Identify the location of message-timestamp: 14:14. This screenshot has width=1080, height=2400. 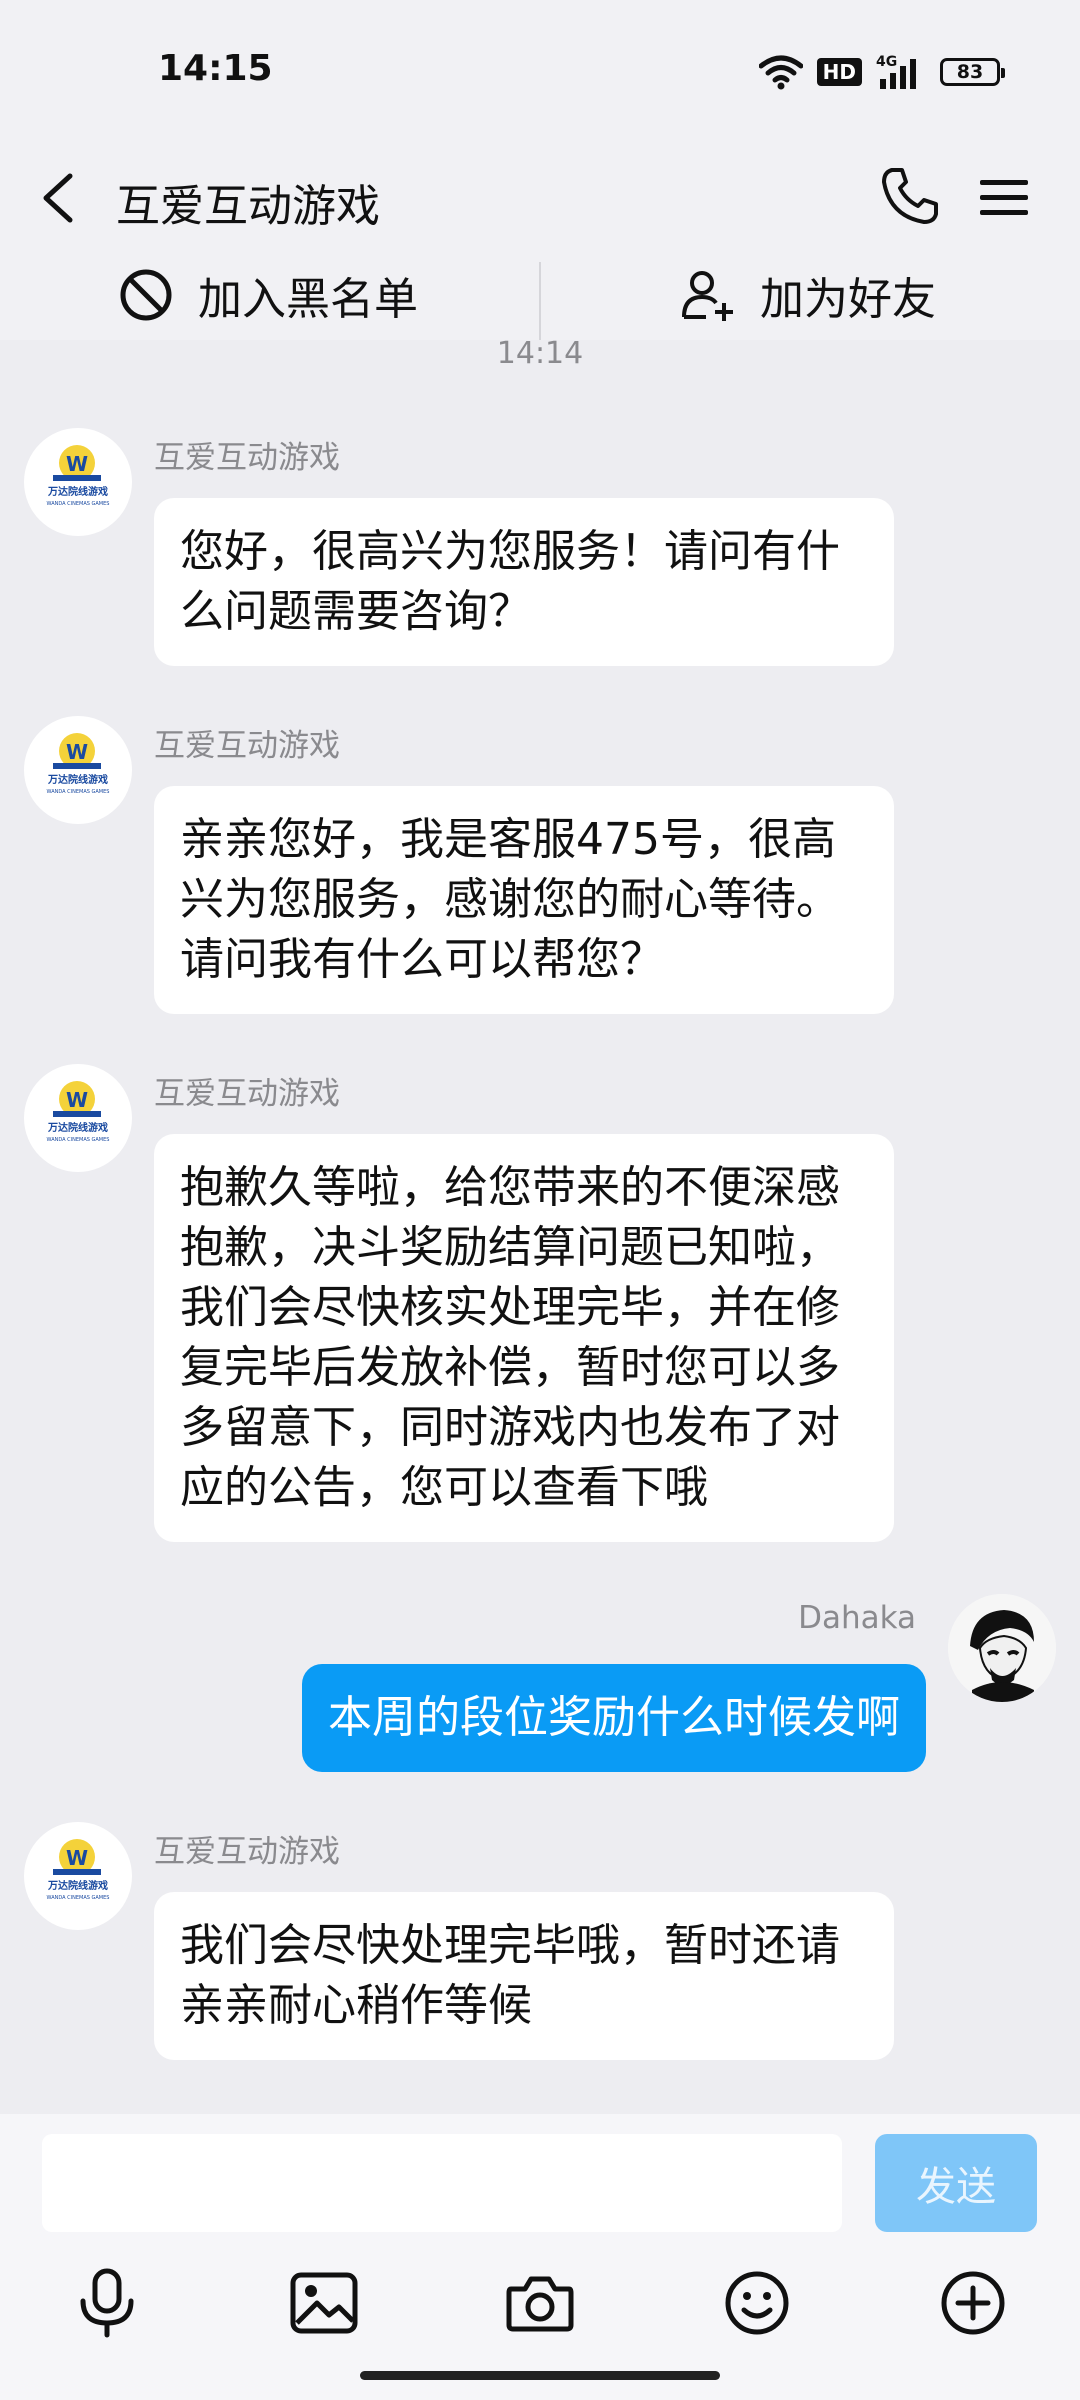
(540, 353).